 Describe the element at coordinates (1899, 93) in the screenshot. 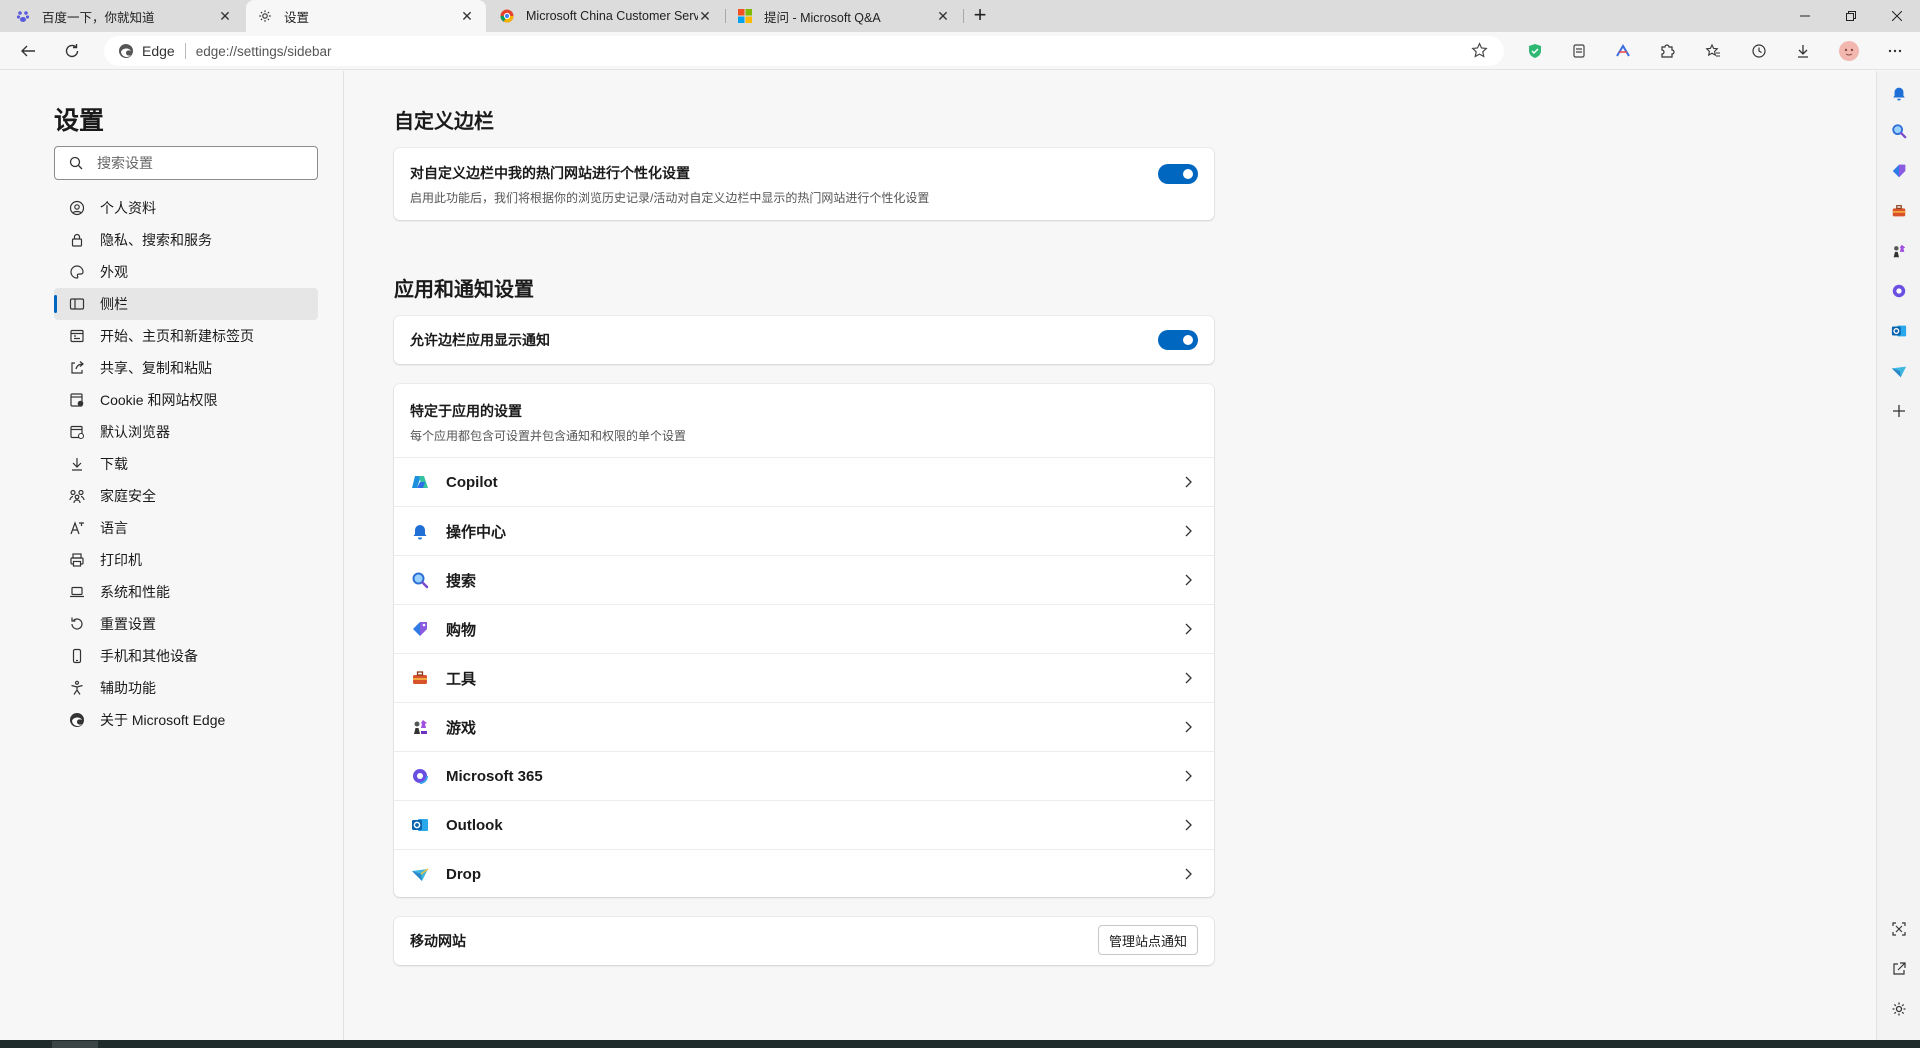

I see `bell-icon` at that location.